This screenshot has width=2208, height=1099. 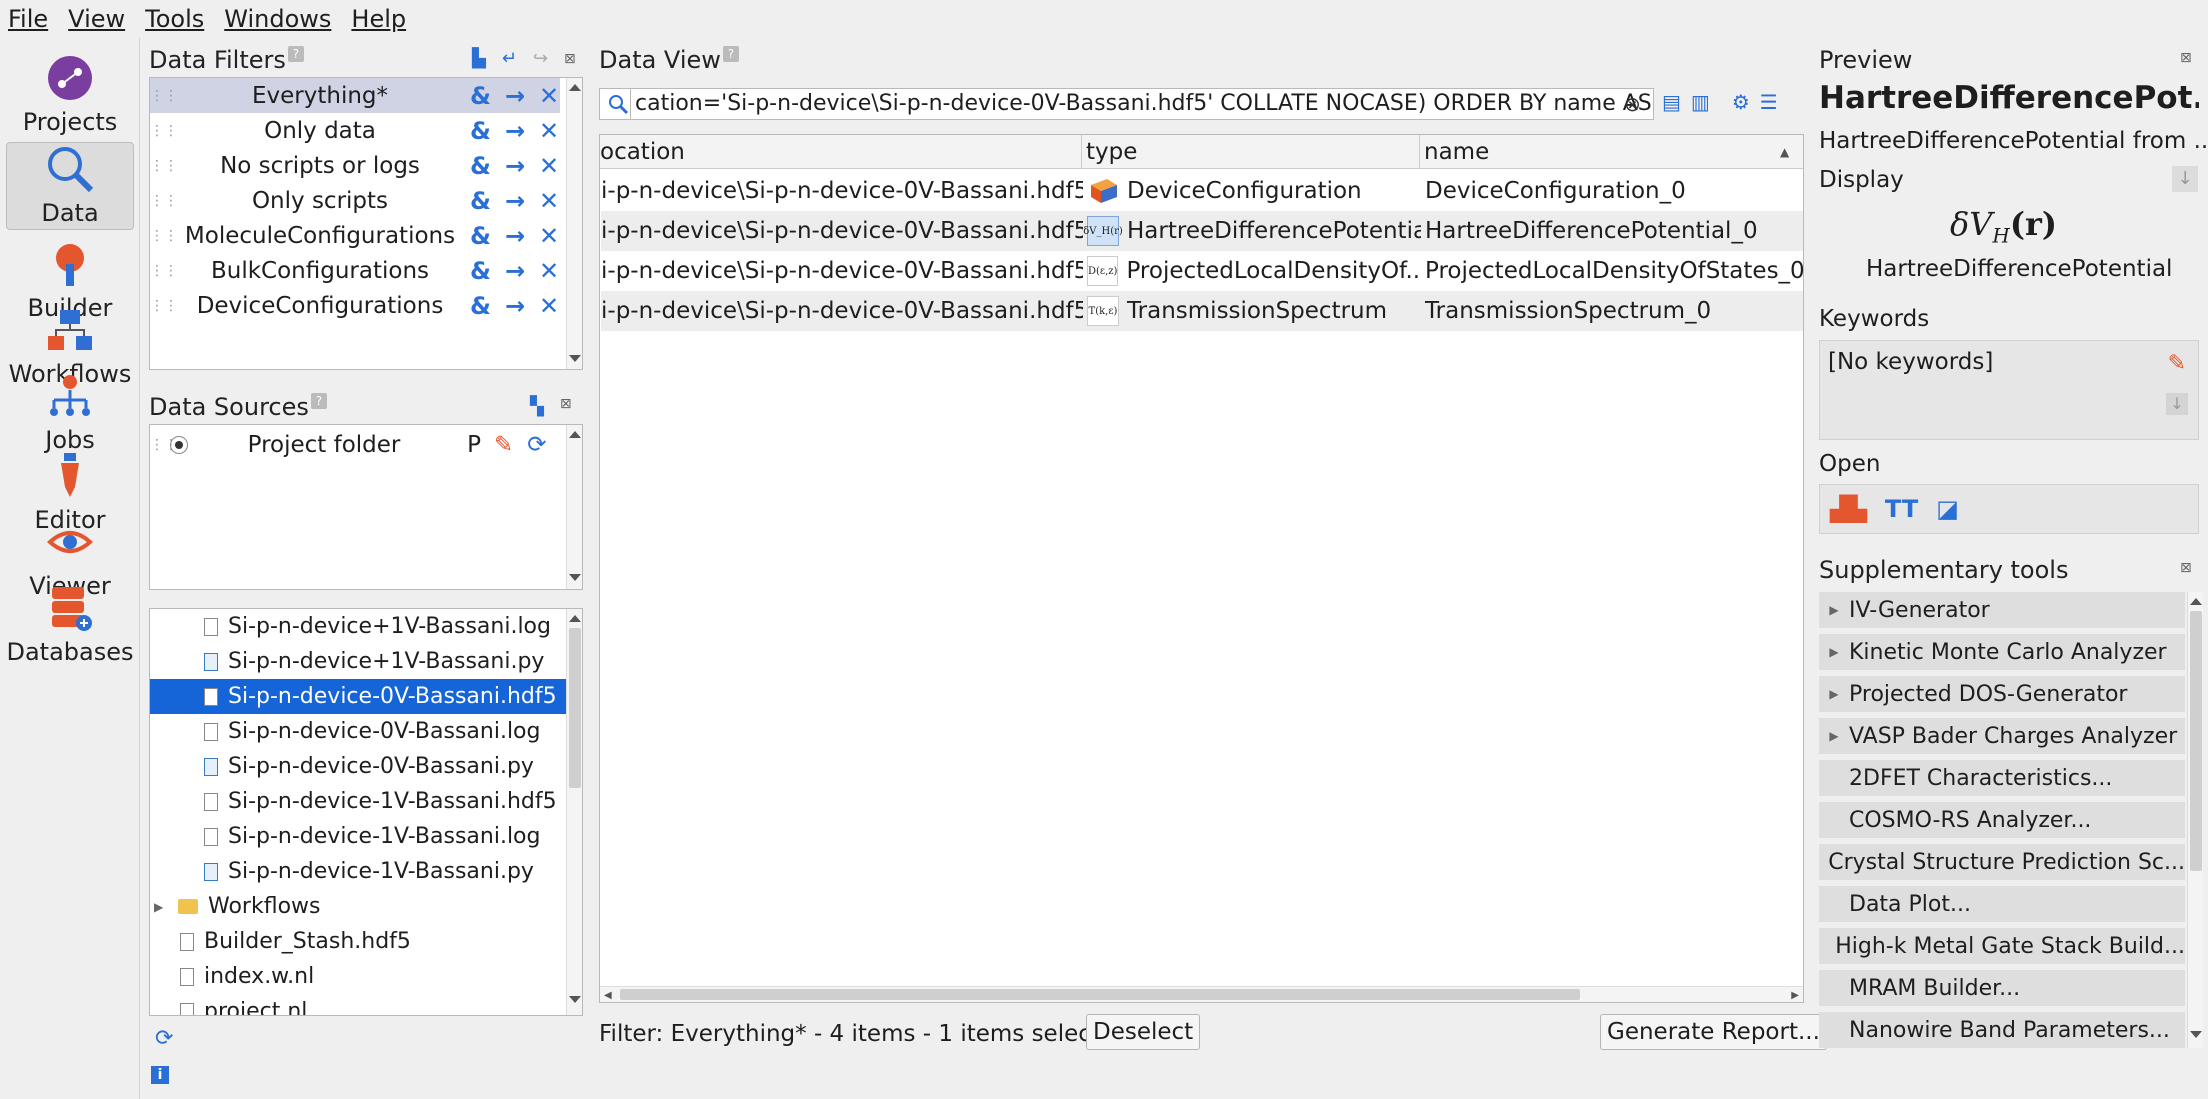 What do you see at coordinates (358, 836) in the screenshot?
I see `file-item: Si-p-n-device-1V-Bassani.log` at bounding box center [358, 836].